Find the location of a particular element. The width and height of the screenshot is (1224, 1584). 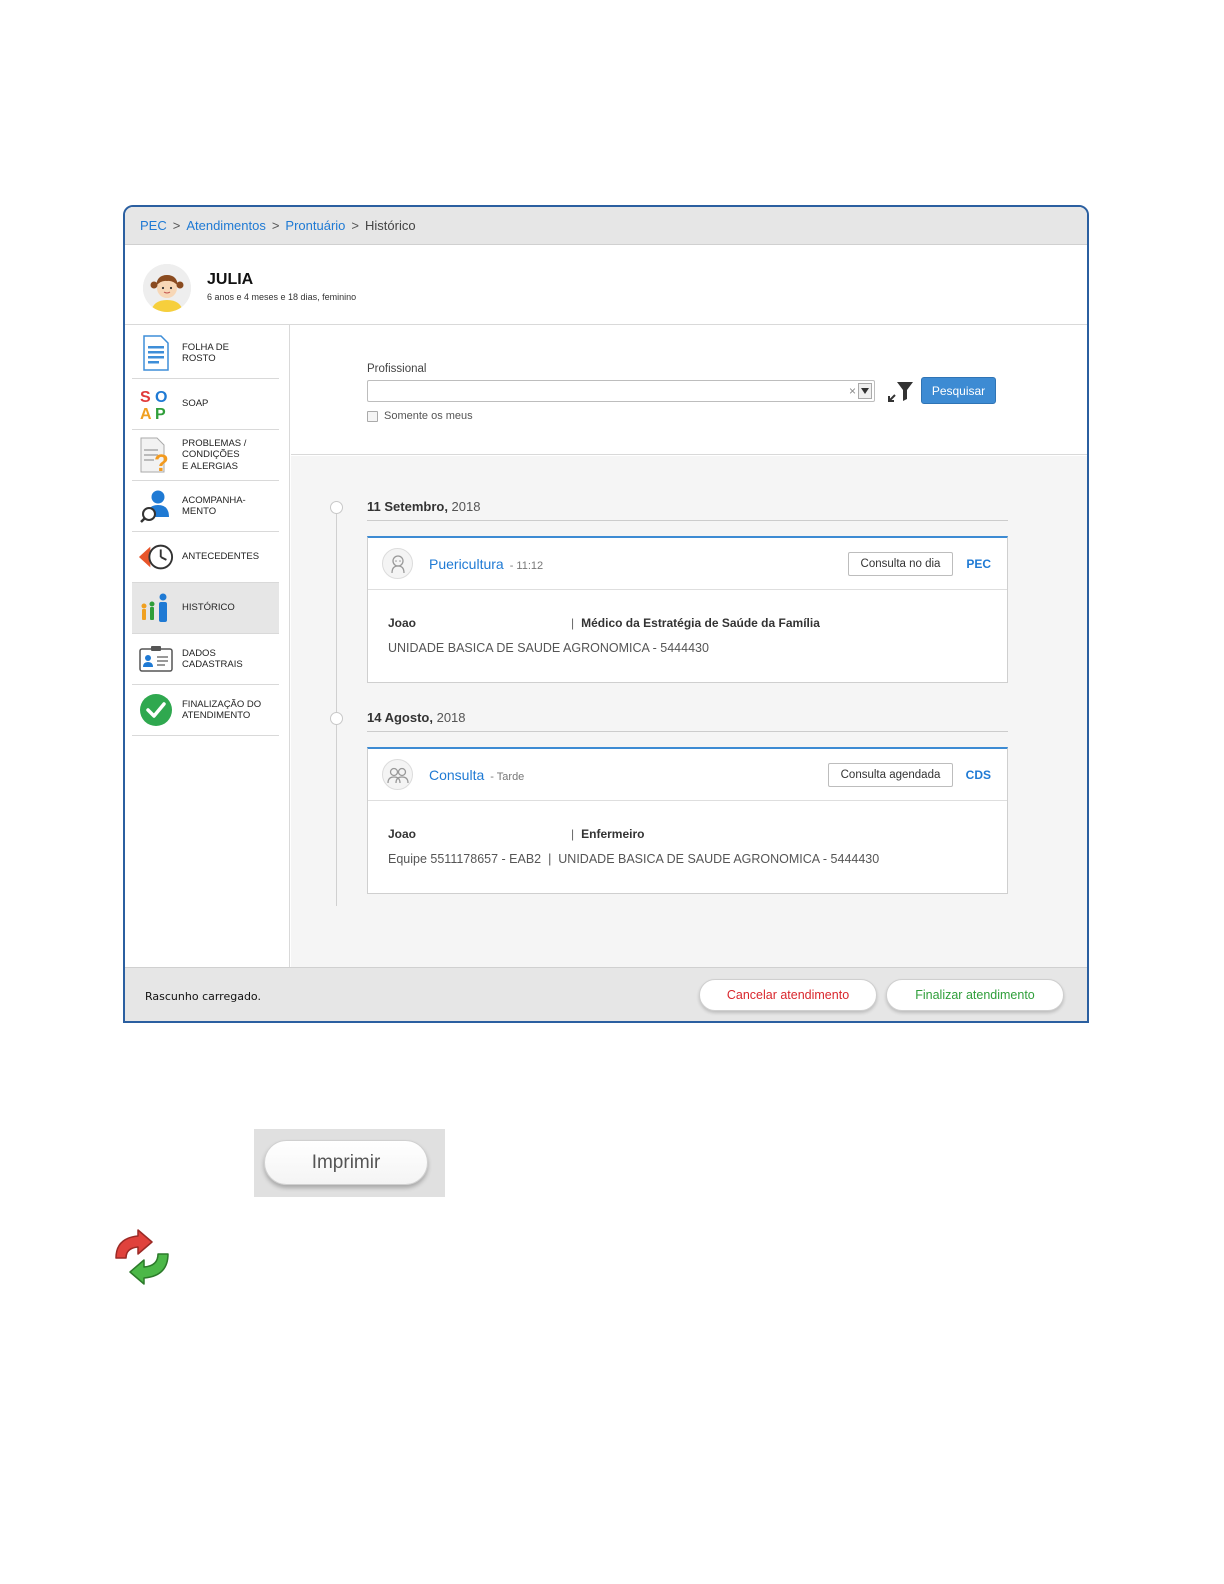

date-day-month: 14 Agosto, is located at coordinates (400, 717).